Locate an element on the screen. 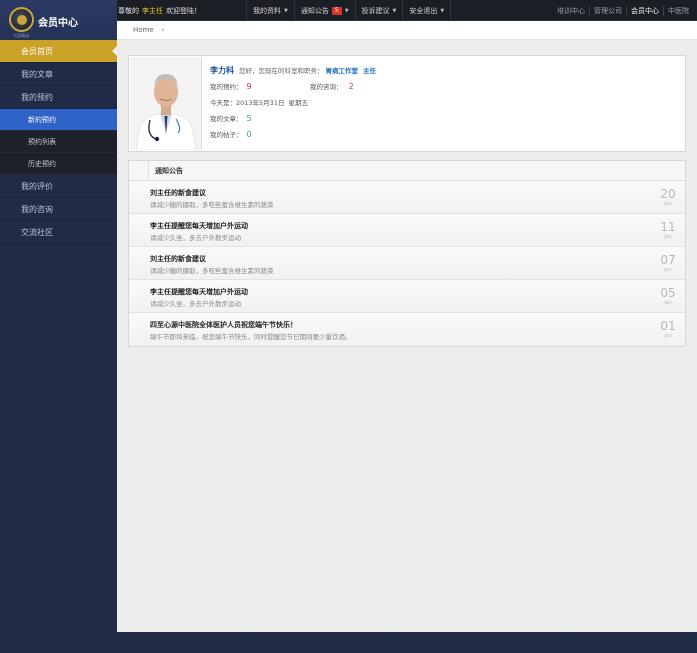 This screenshot has width=697, height=653. doctor-photo is located at coordinates (166, 103).